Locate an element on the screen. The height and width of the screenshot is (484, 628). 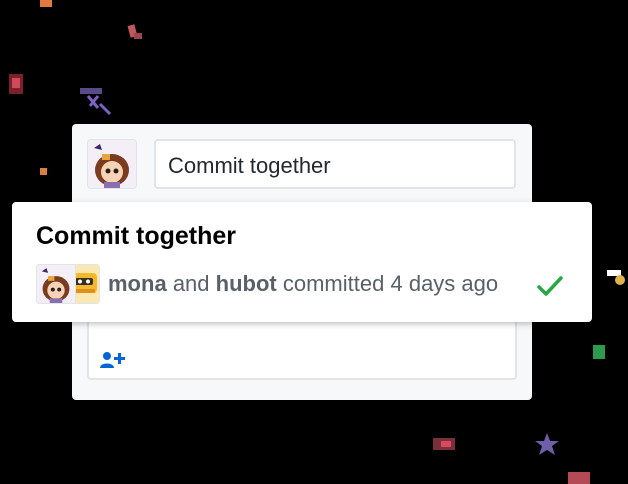
author-link-hubot: hubot is located at coordinates (246, 283).